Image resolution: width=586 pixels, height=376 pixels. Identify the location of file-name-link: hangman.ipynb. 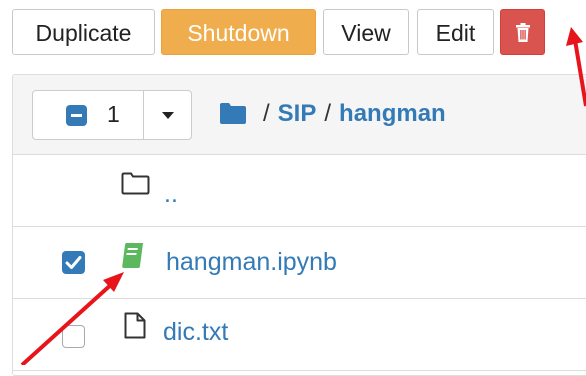
(251, 262).